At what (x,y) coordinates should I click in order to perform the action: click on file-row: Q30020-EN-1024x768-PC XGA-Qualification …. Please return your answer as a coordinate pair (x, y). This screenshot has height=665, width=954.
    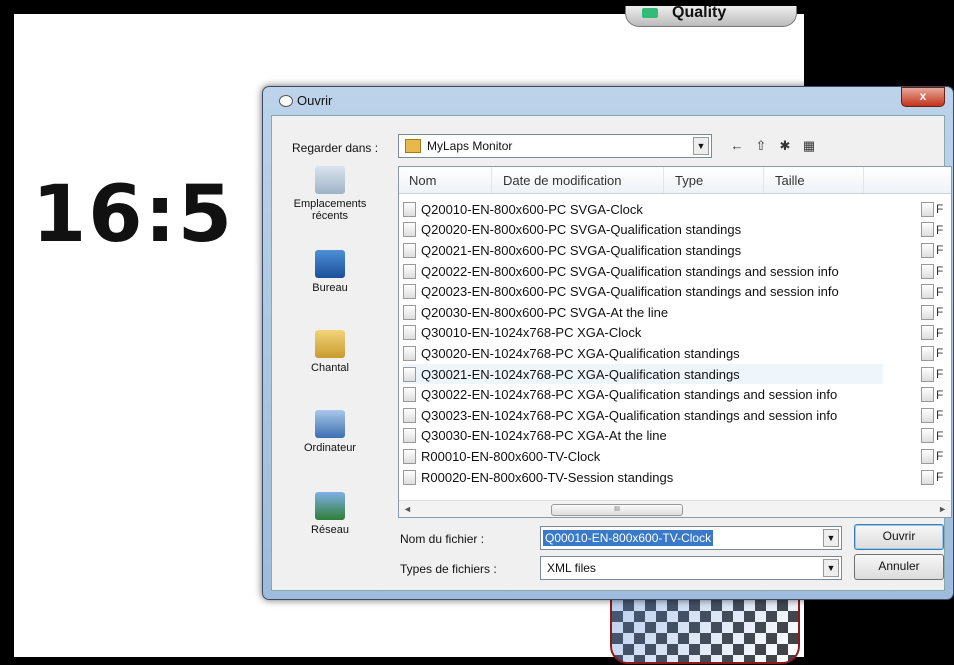
    Looking at the image, I should click on (643, 353).